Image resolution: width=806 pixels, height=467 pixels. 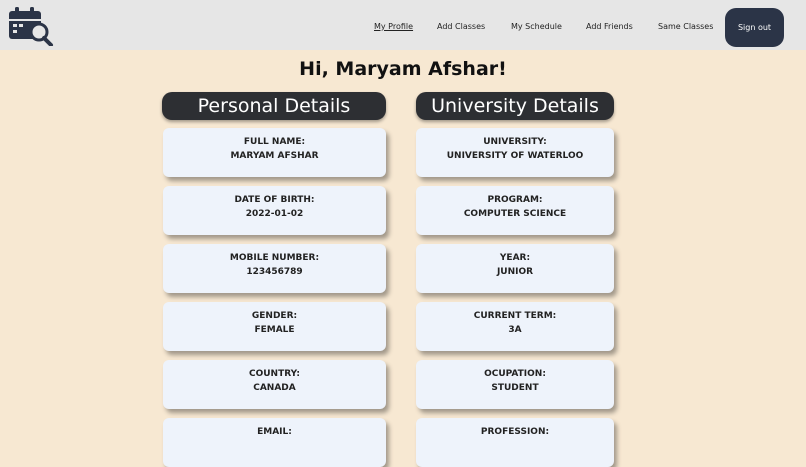 I want to click on nav-add-classes: Add Classes, so click(x=461, y=26).